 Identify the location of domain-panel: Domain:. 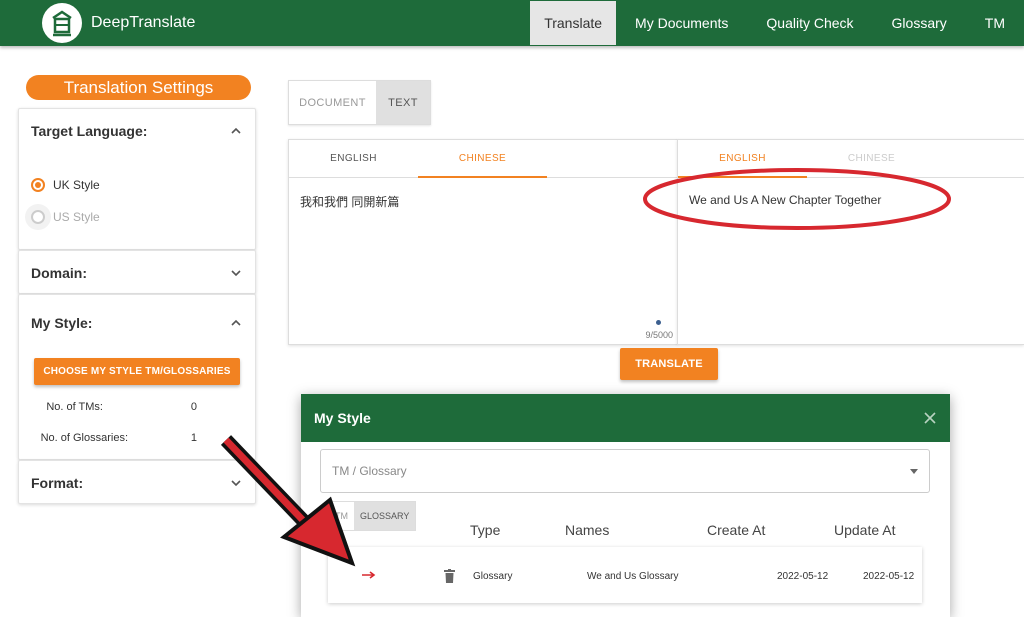
(137, 272).